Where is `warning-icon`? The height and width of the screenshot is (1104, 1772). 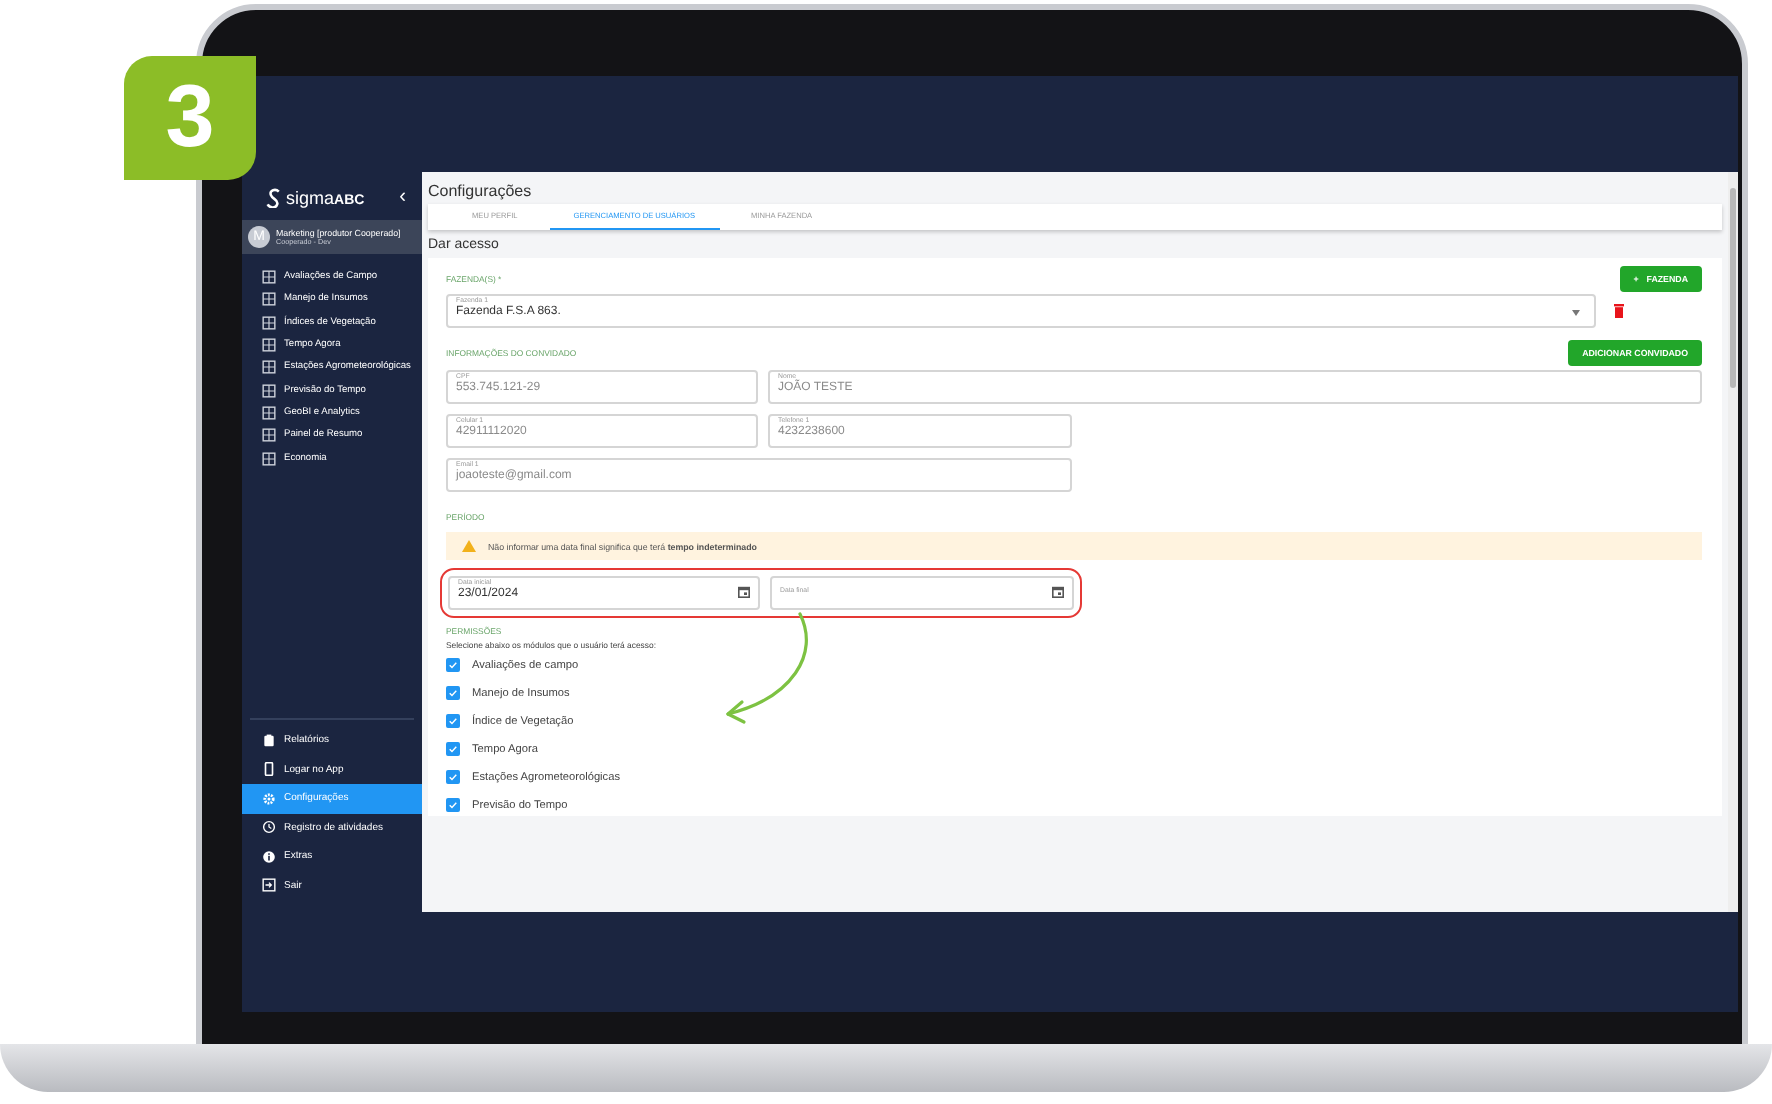 warning-icon is located at coordinates (469, 546).